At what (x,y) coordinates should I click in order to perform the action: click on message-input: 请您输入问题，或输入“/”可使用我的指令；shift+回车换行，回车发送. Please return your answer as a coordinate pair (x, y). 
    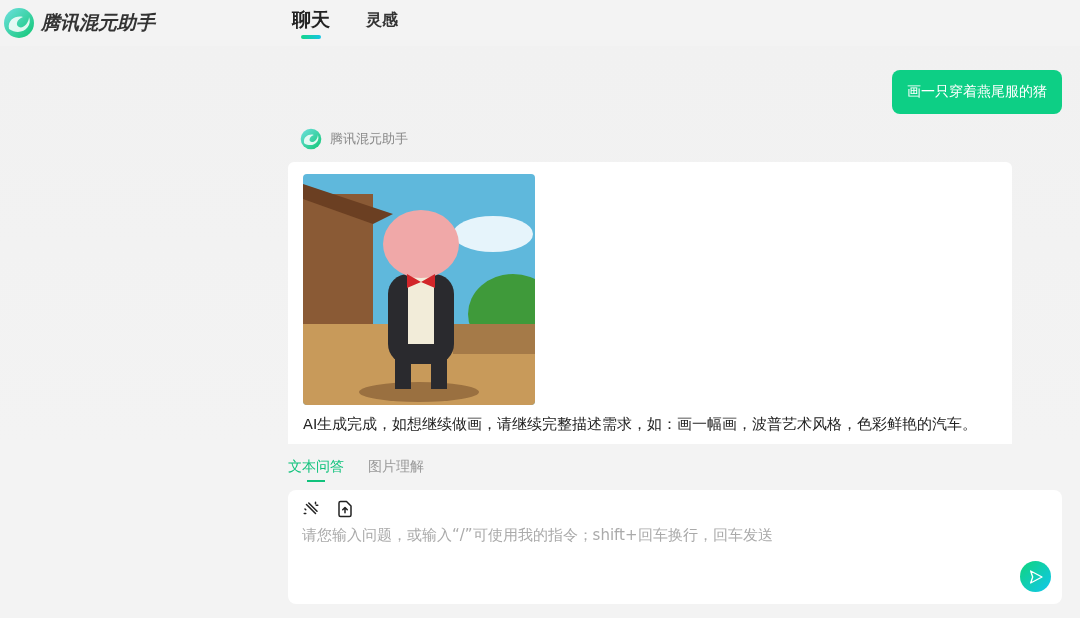
    Looking at the image, I should click on (675, 535).